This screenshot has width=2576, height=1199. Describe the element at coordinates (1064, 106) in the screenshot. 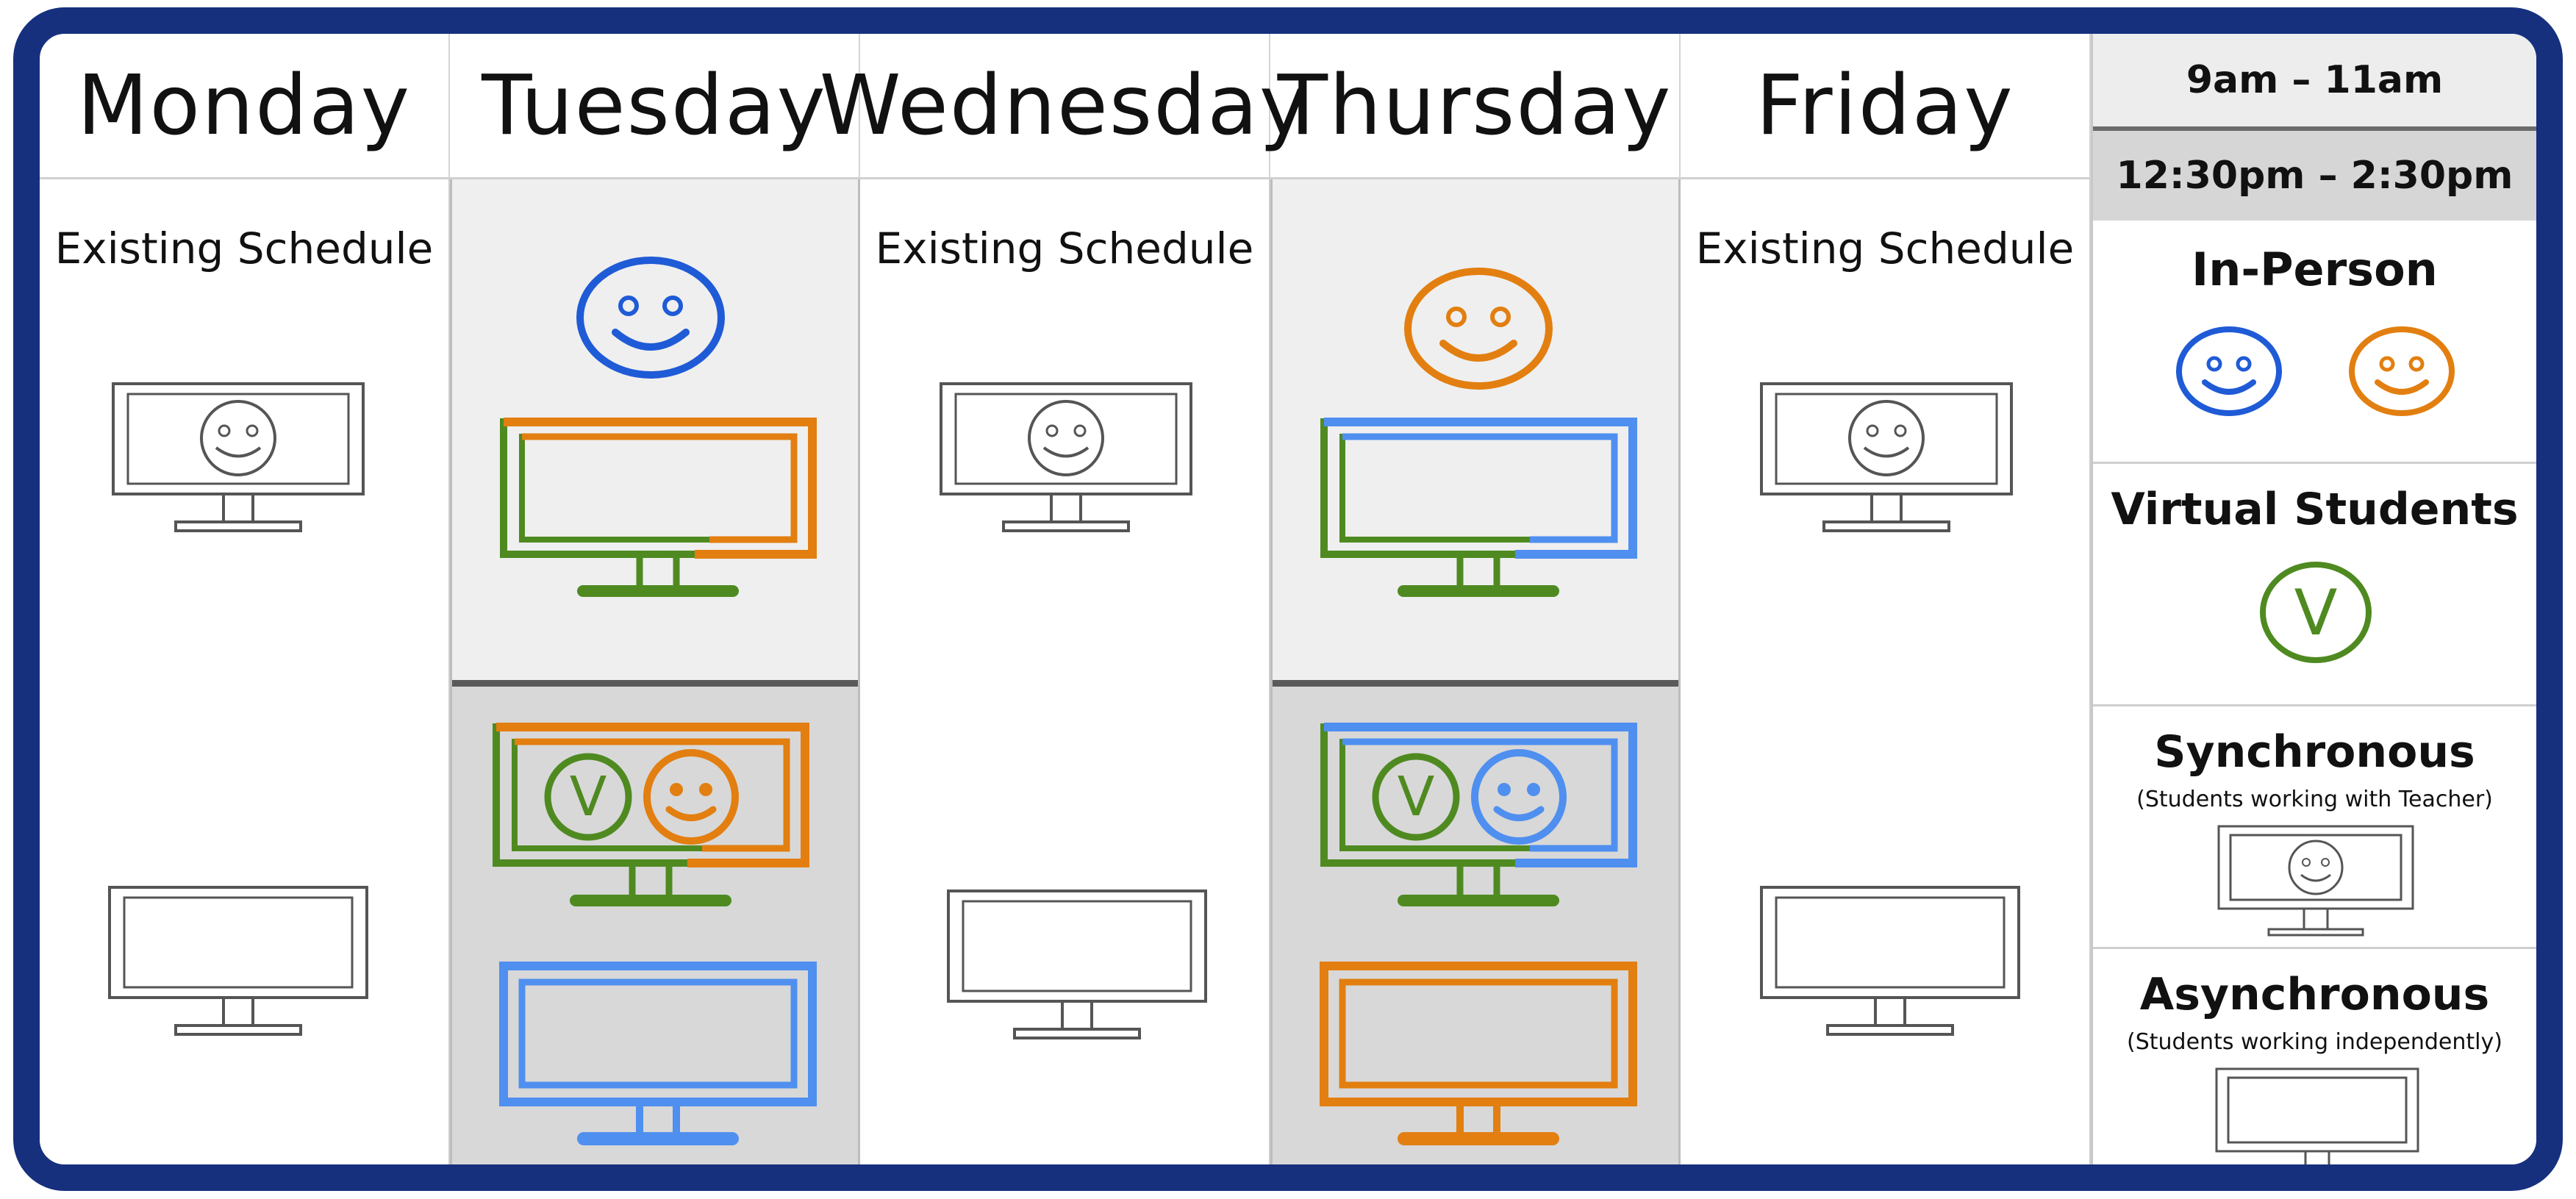

I see `day-header-wednesday: Wednesday` at that location.